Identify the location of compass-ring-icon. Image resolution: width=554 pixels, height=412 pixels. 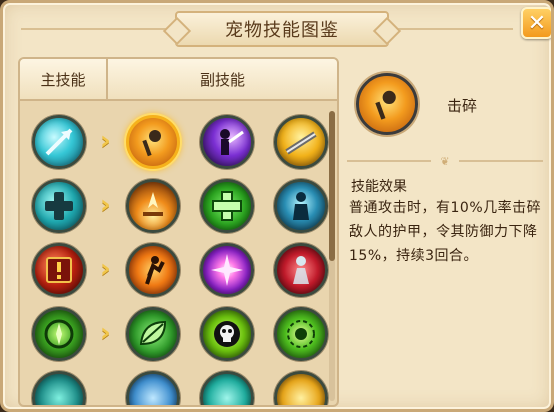
(59, 334).